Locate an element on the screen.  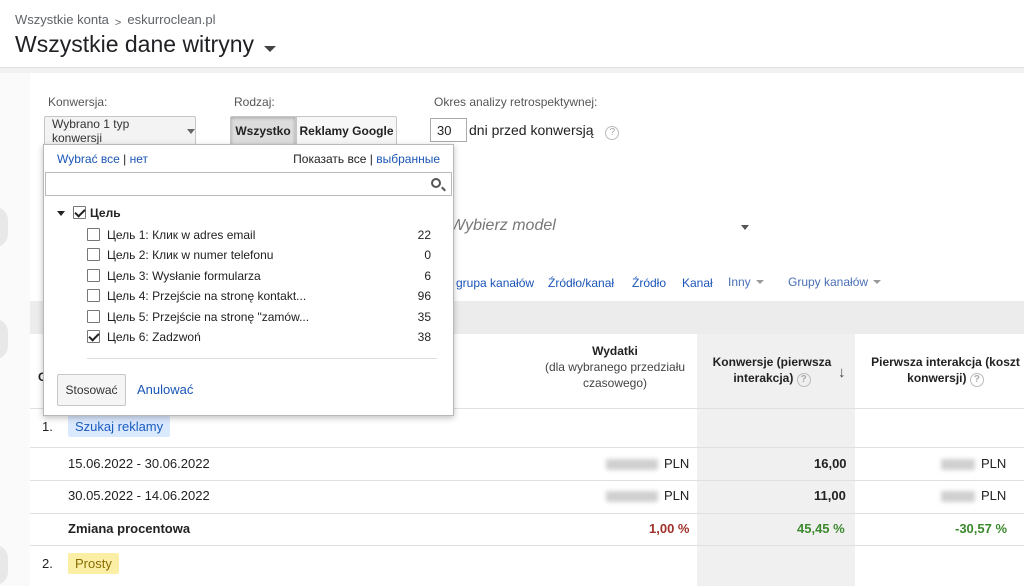
change-conversions: 45,45 % is located at coordinates (821, 528).